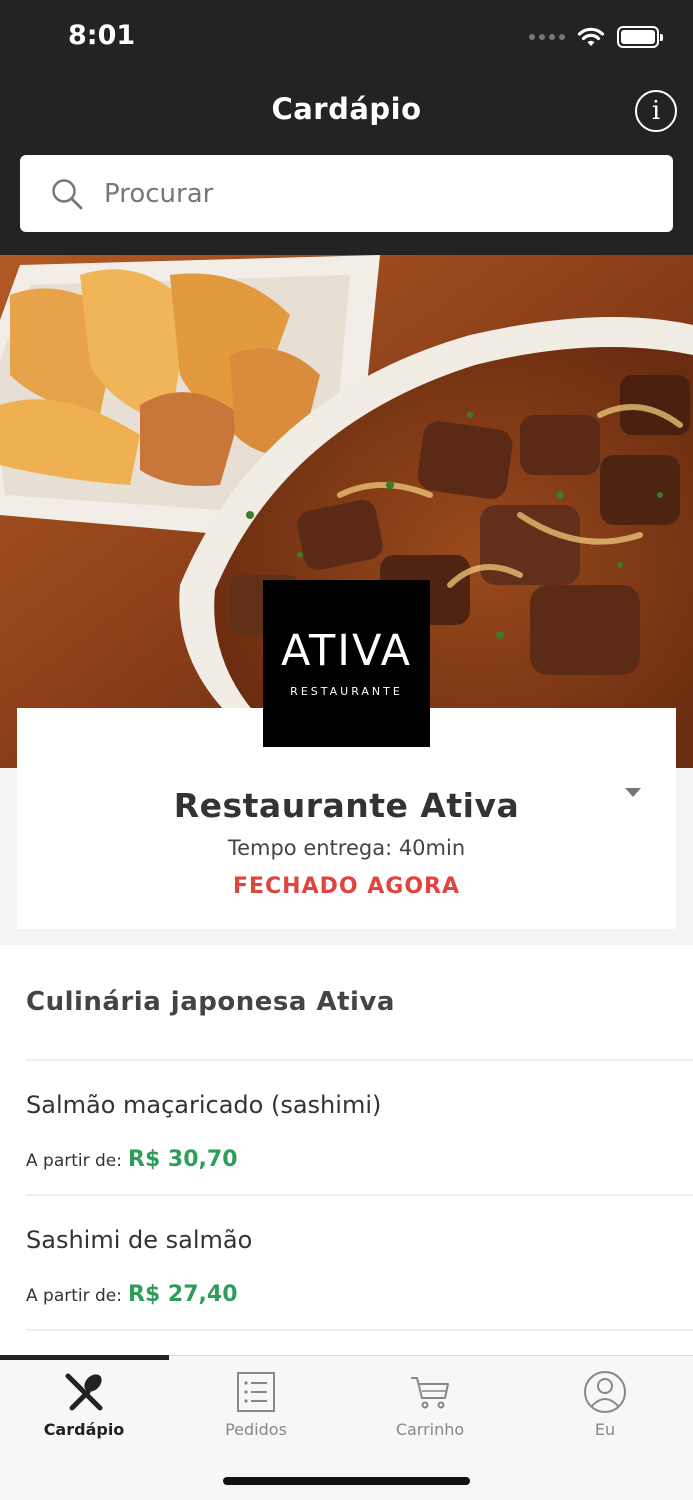  Describe the element at coordinates (256, 1392) in the screenshot. I see `list-icon` at that location.